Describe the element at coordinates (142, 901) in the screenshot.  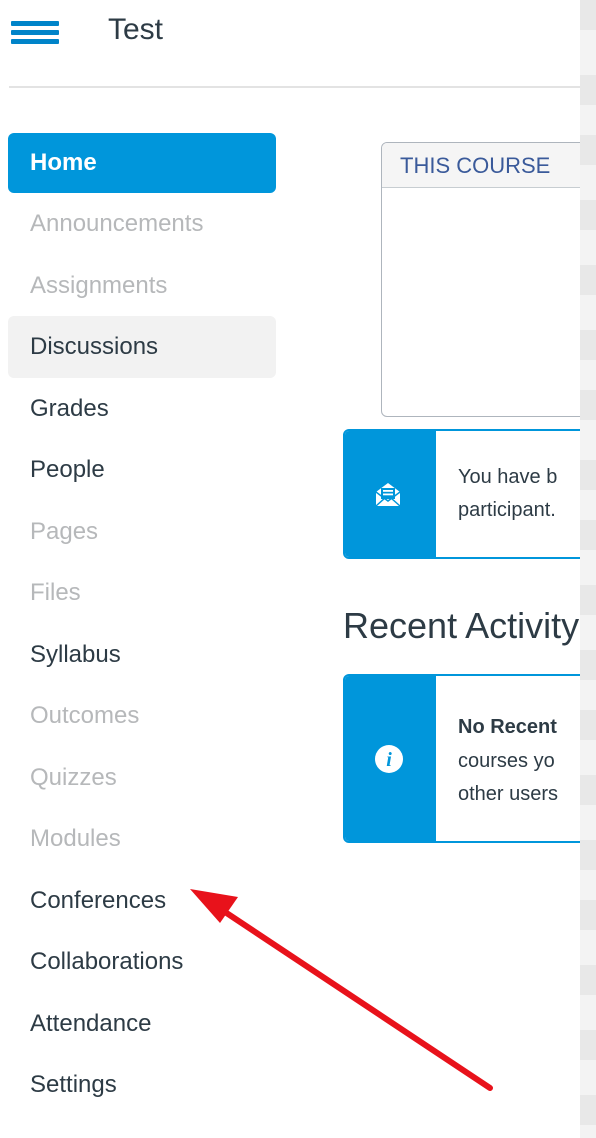
I see `nav-item-conferences: Conferences` at that location.